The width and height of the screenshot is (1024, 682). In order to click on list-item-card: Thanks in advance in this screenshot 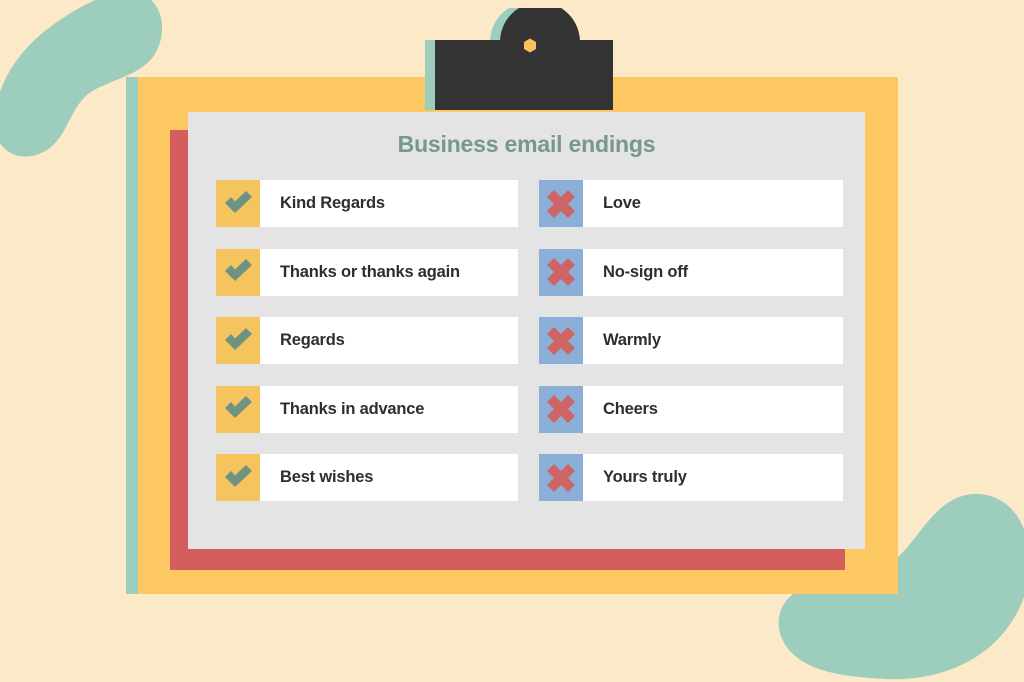, I will do `click(389, 409)`.